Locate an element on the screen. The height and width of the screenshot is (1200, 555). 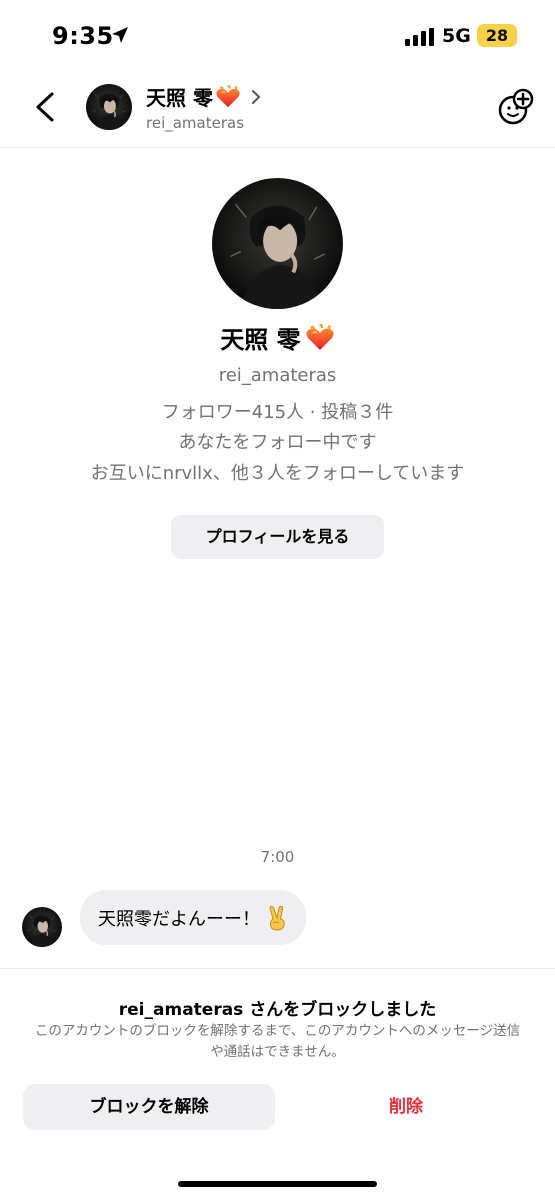
status-time: 9:35 is located at coordinates (83, 36).